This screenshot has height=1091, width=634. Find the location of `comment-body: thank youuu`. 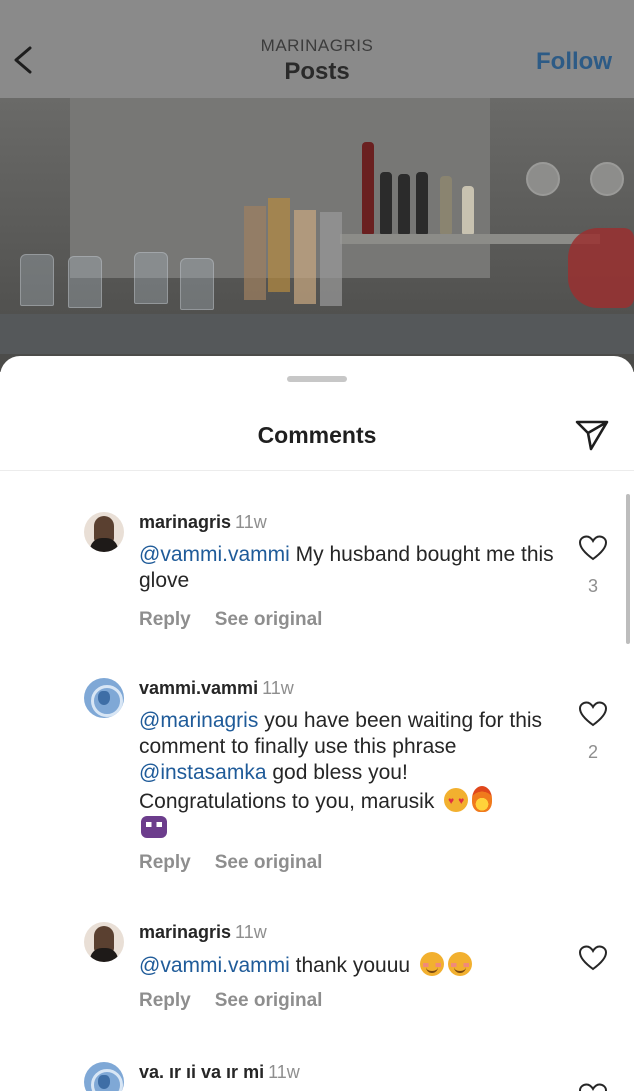

comment-body: thank youuu is located at coordinates (353, 965).